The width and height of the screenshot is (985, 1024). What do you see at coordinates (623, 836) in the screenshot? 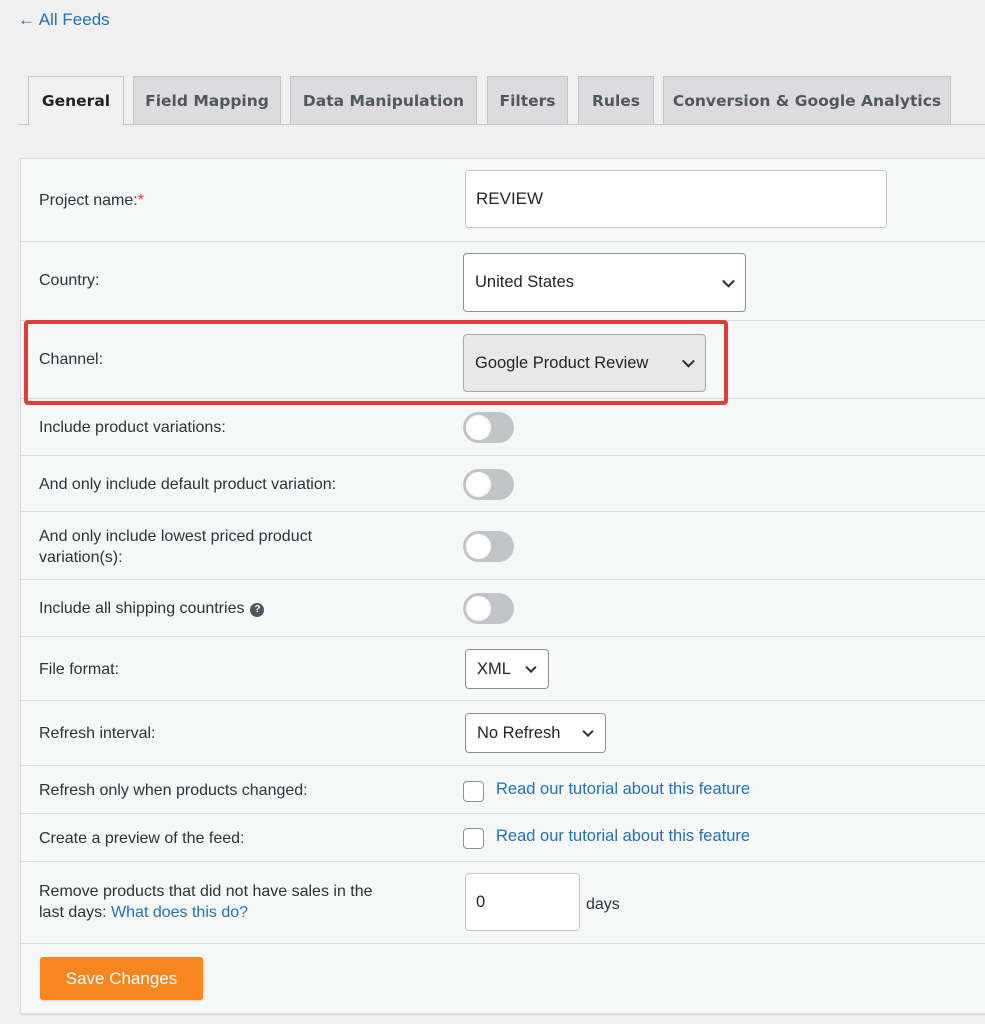
I see `preview-tutorial-link: Read our tutorial about this feature` at bounding box center [623, 836].